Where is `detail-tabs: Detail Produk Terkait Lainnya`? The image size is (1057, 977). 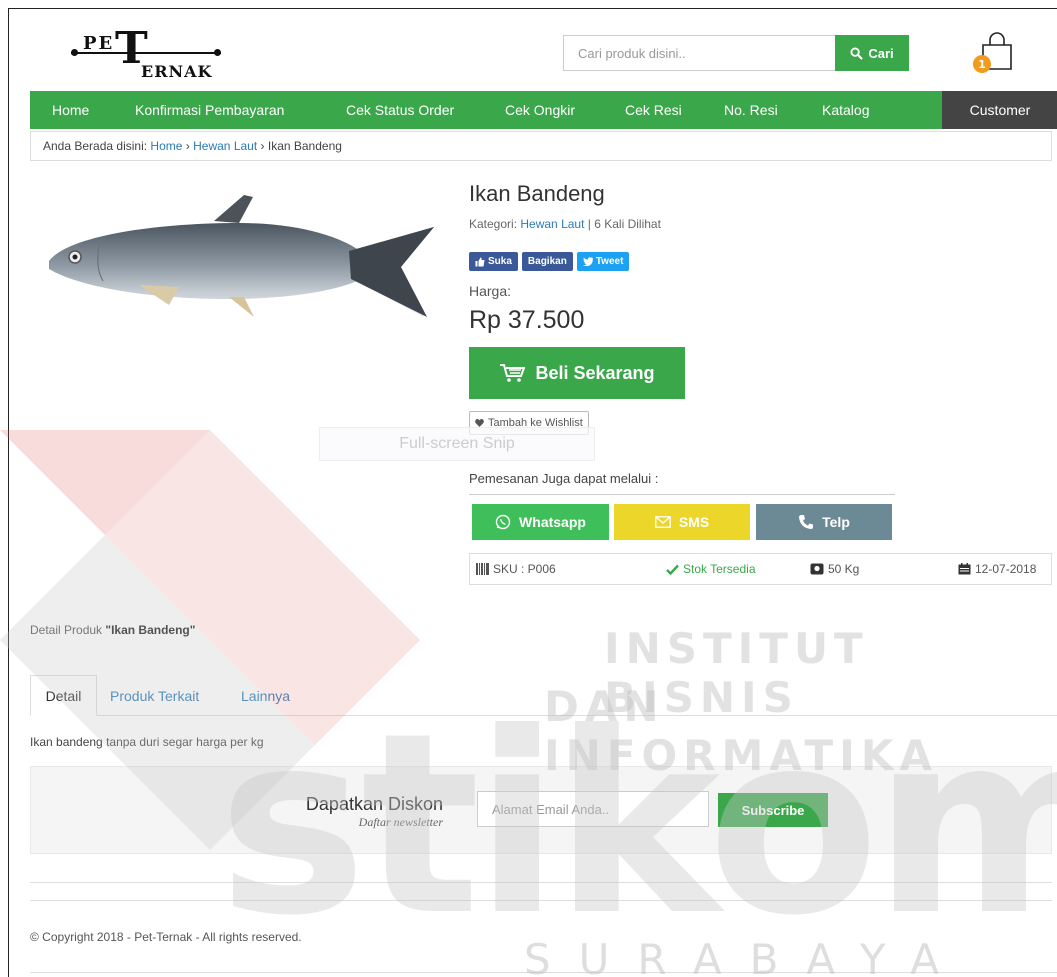
detail-tabs: Detail Produk Terkait Lainnya is located at coordinates (543, 695).